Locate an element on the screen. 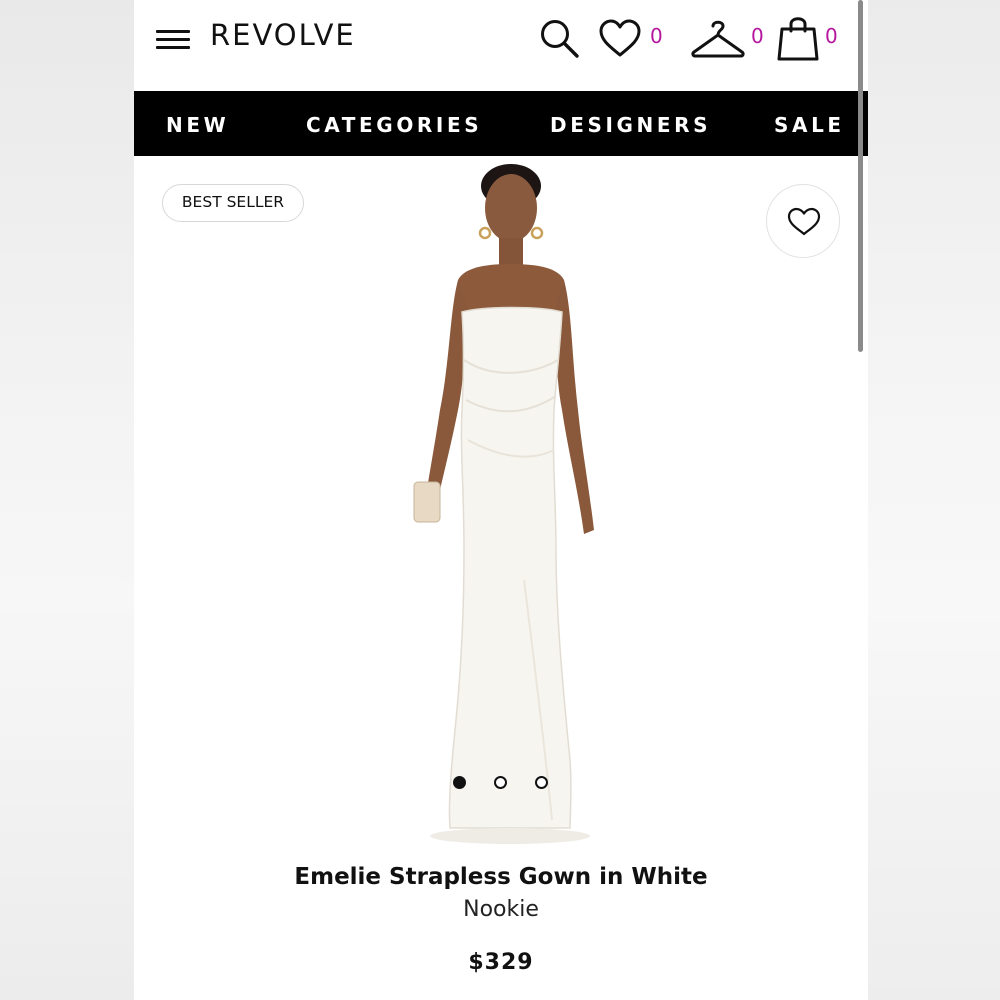 This screenshot has height=1000, width=1000. image-carousel-dots is located at coordinates (501, 784).